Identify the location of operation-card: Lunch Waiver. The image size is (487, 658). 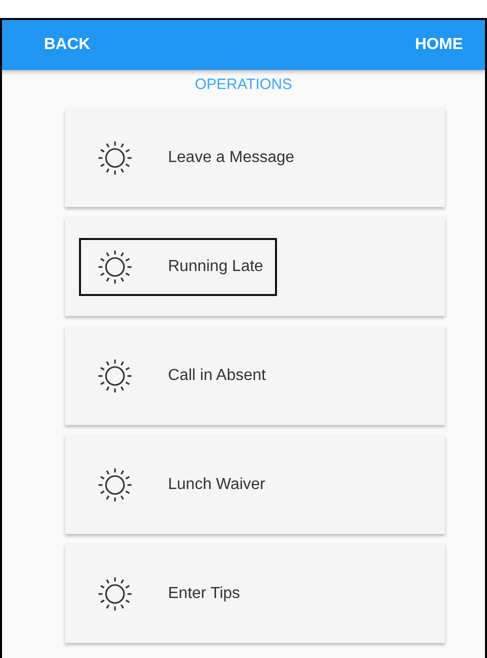
(255, 484).